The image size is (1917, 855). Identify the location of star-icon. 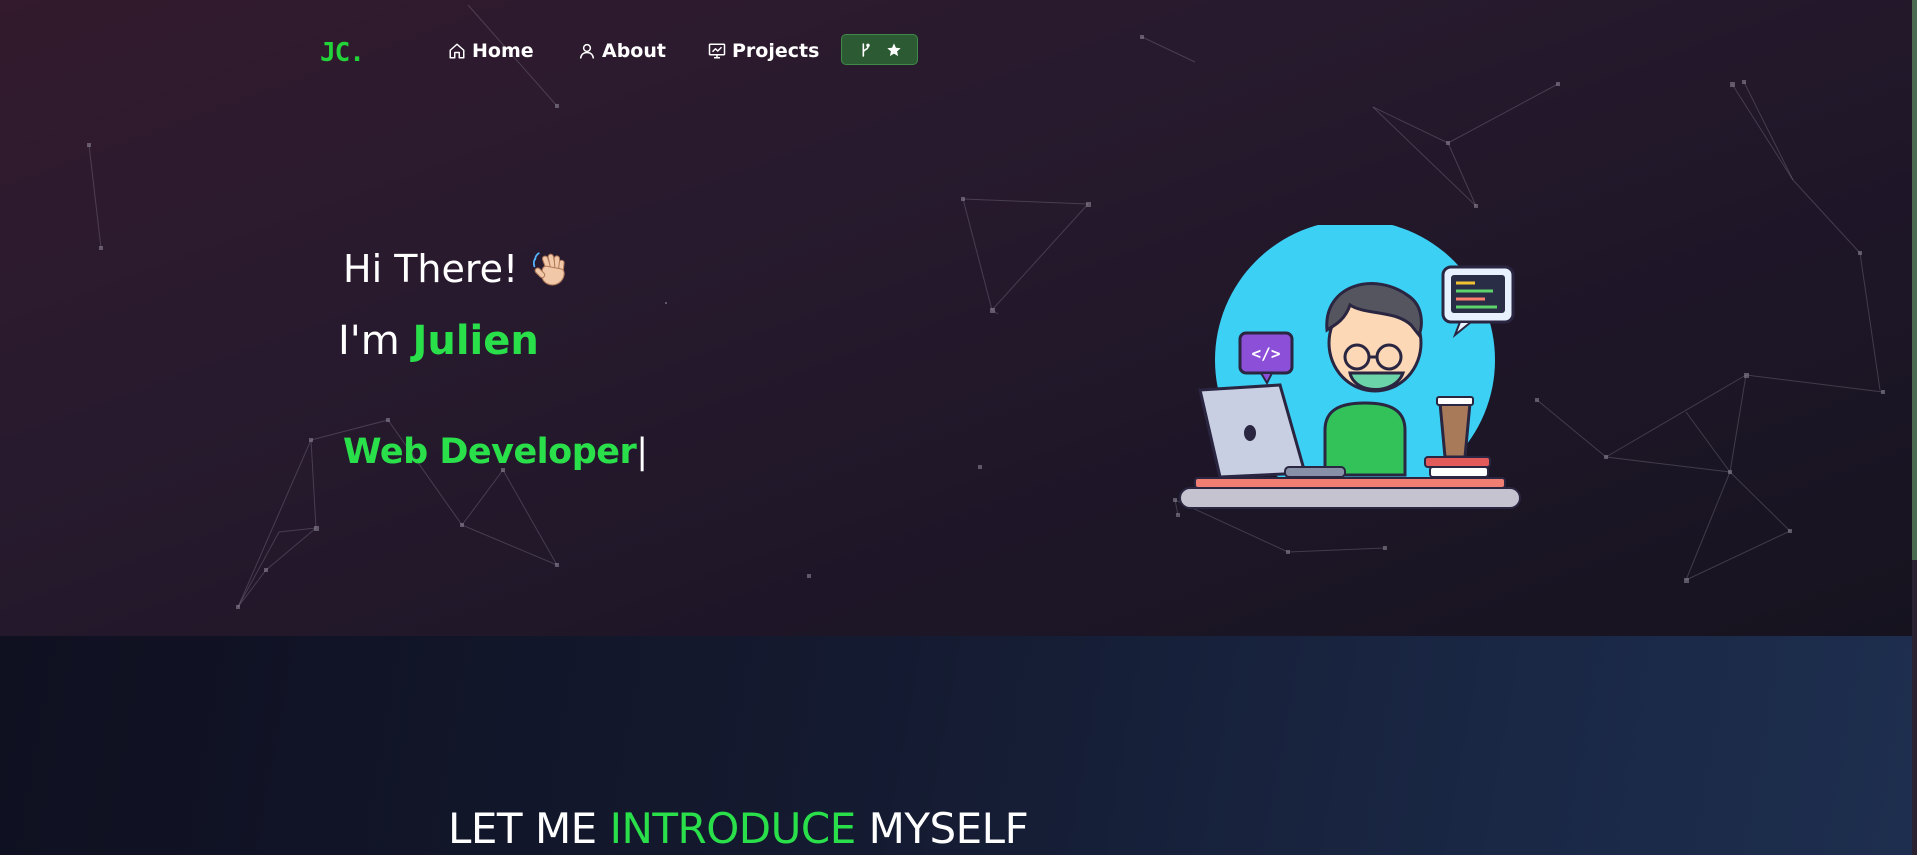
(893, 49).